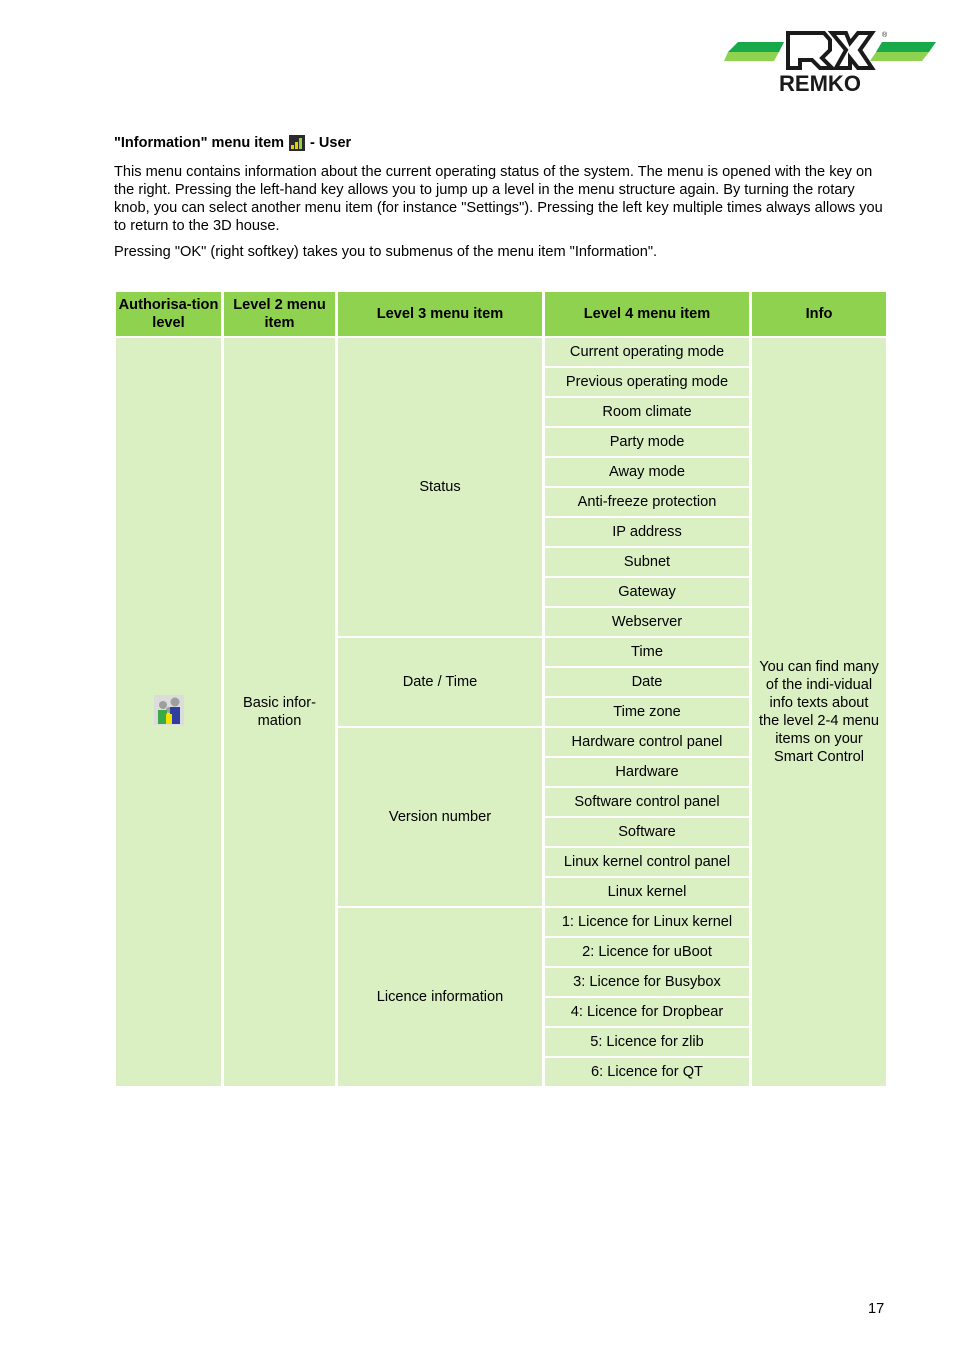 Image resolution: width=954 pixels, height=1350 pixels. Describe the element at coordinates (647, 652) in the screenshot. I see `level4-cell: Time` at that location.